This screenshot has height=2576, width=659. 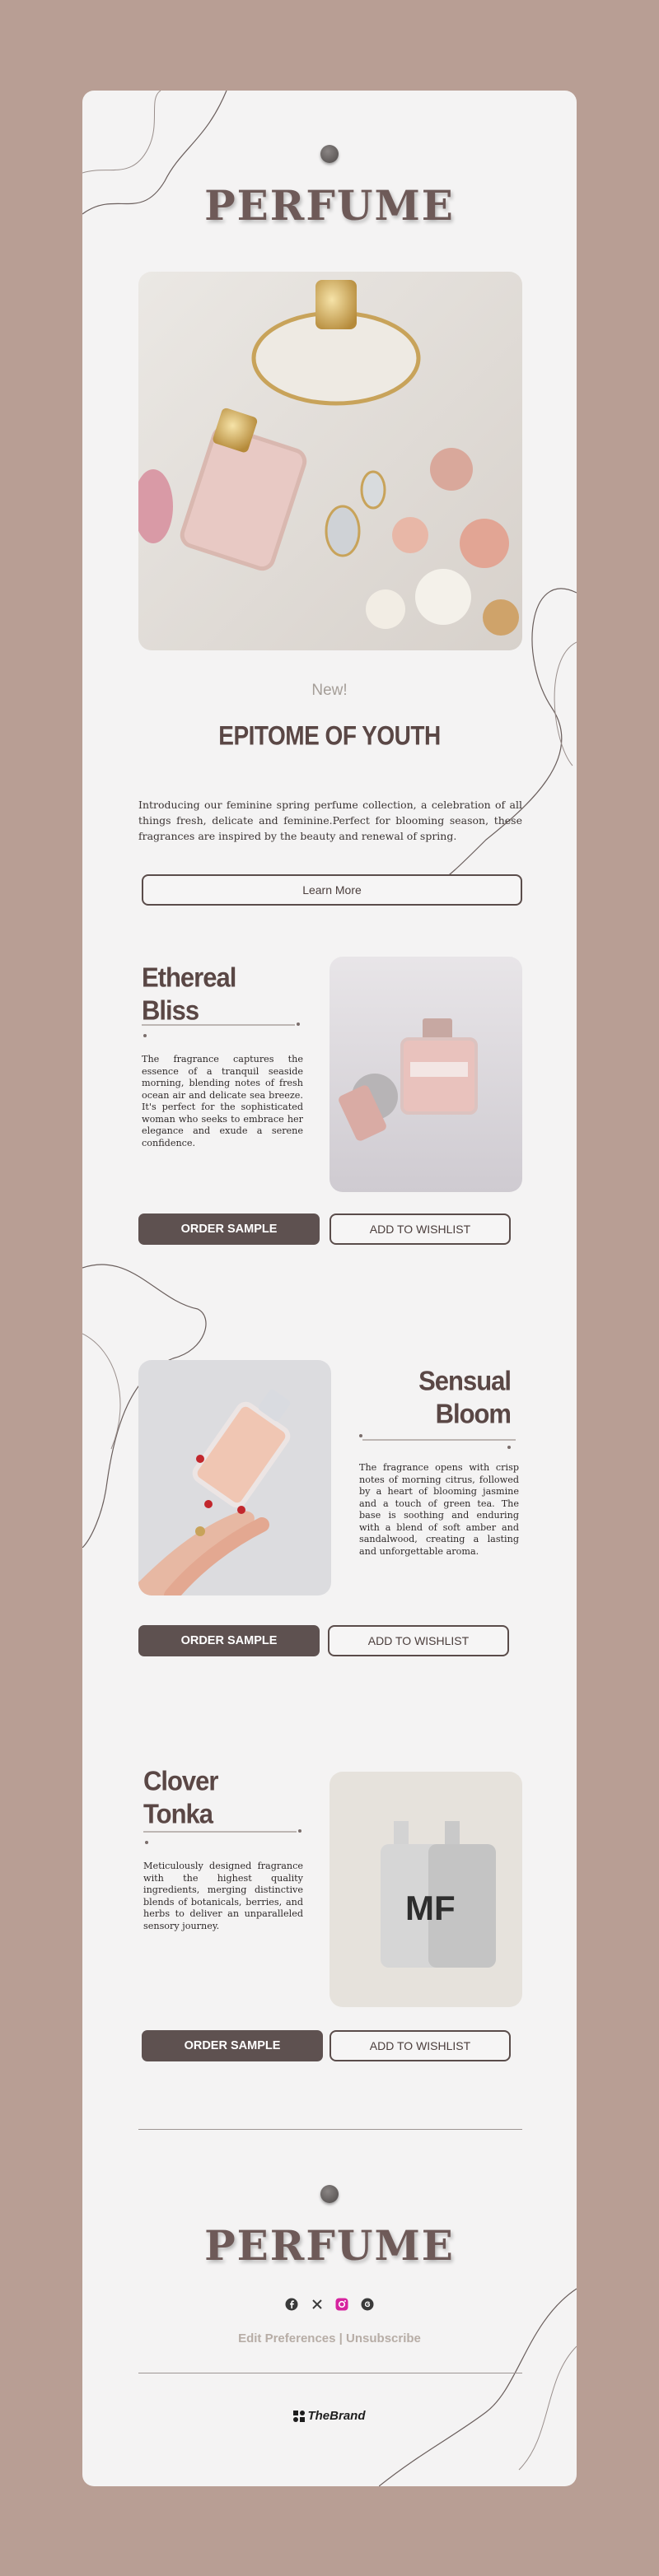 What do you see at coordinates (145, 1035) in the screenshot?
I see `product-1-dot-left` at bounding box center [145, 1035].